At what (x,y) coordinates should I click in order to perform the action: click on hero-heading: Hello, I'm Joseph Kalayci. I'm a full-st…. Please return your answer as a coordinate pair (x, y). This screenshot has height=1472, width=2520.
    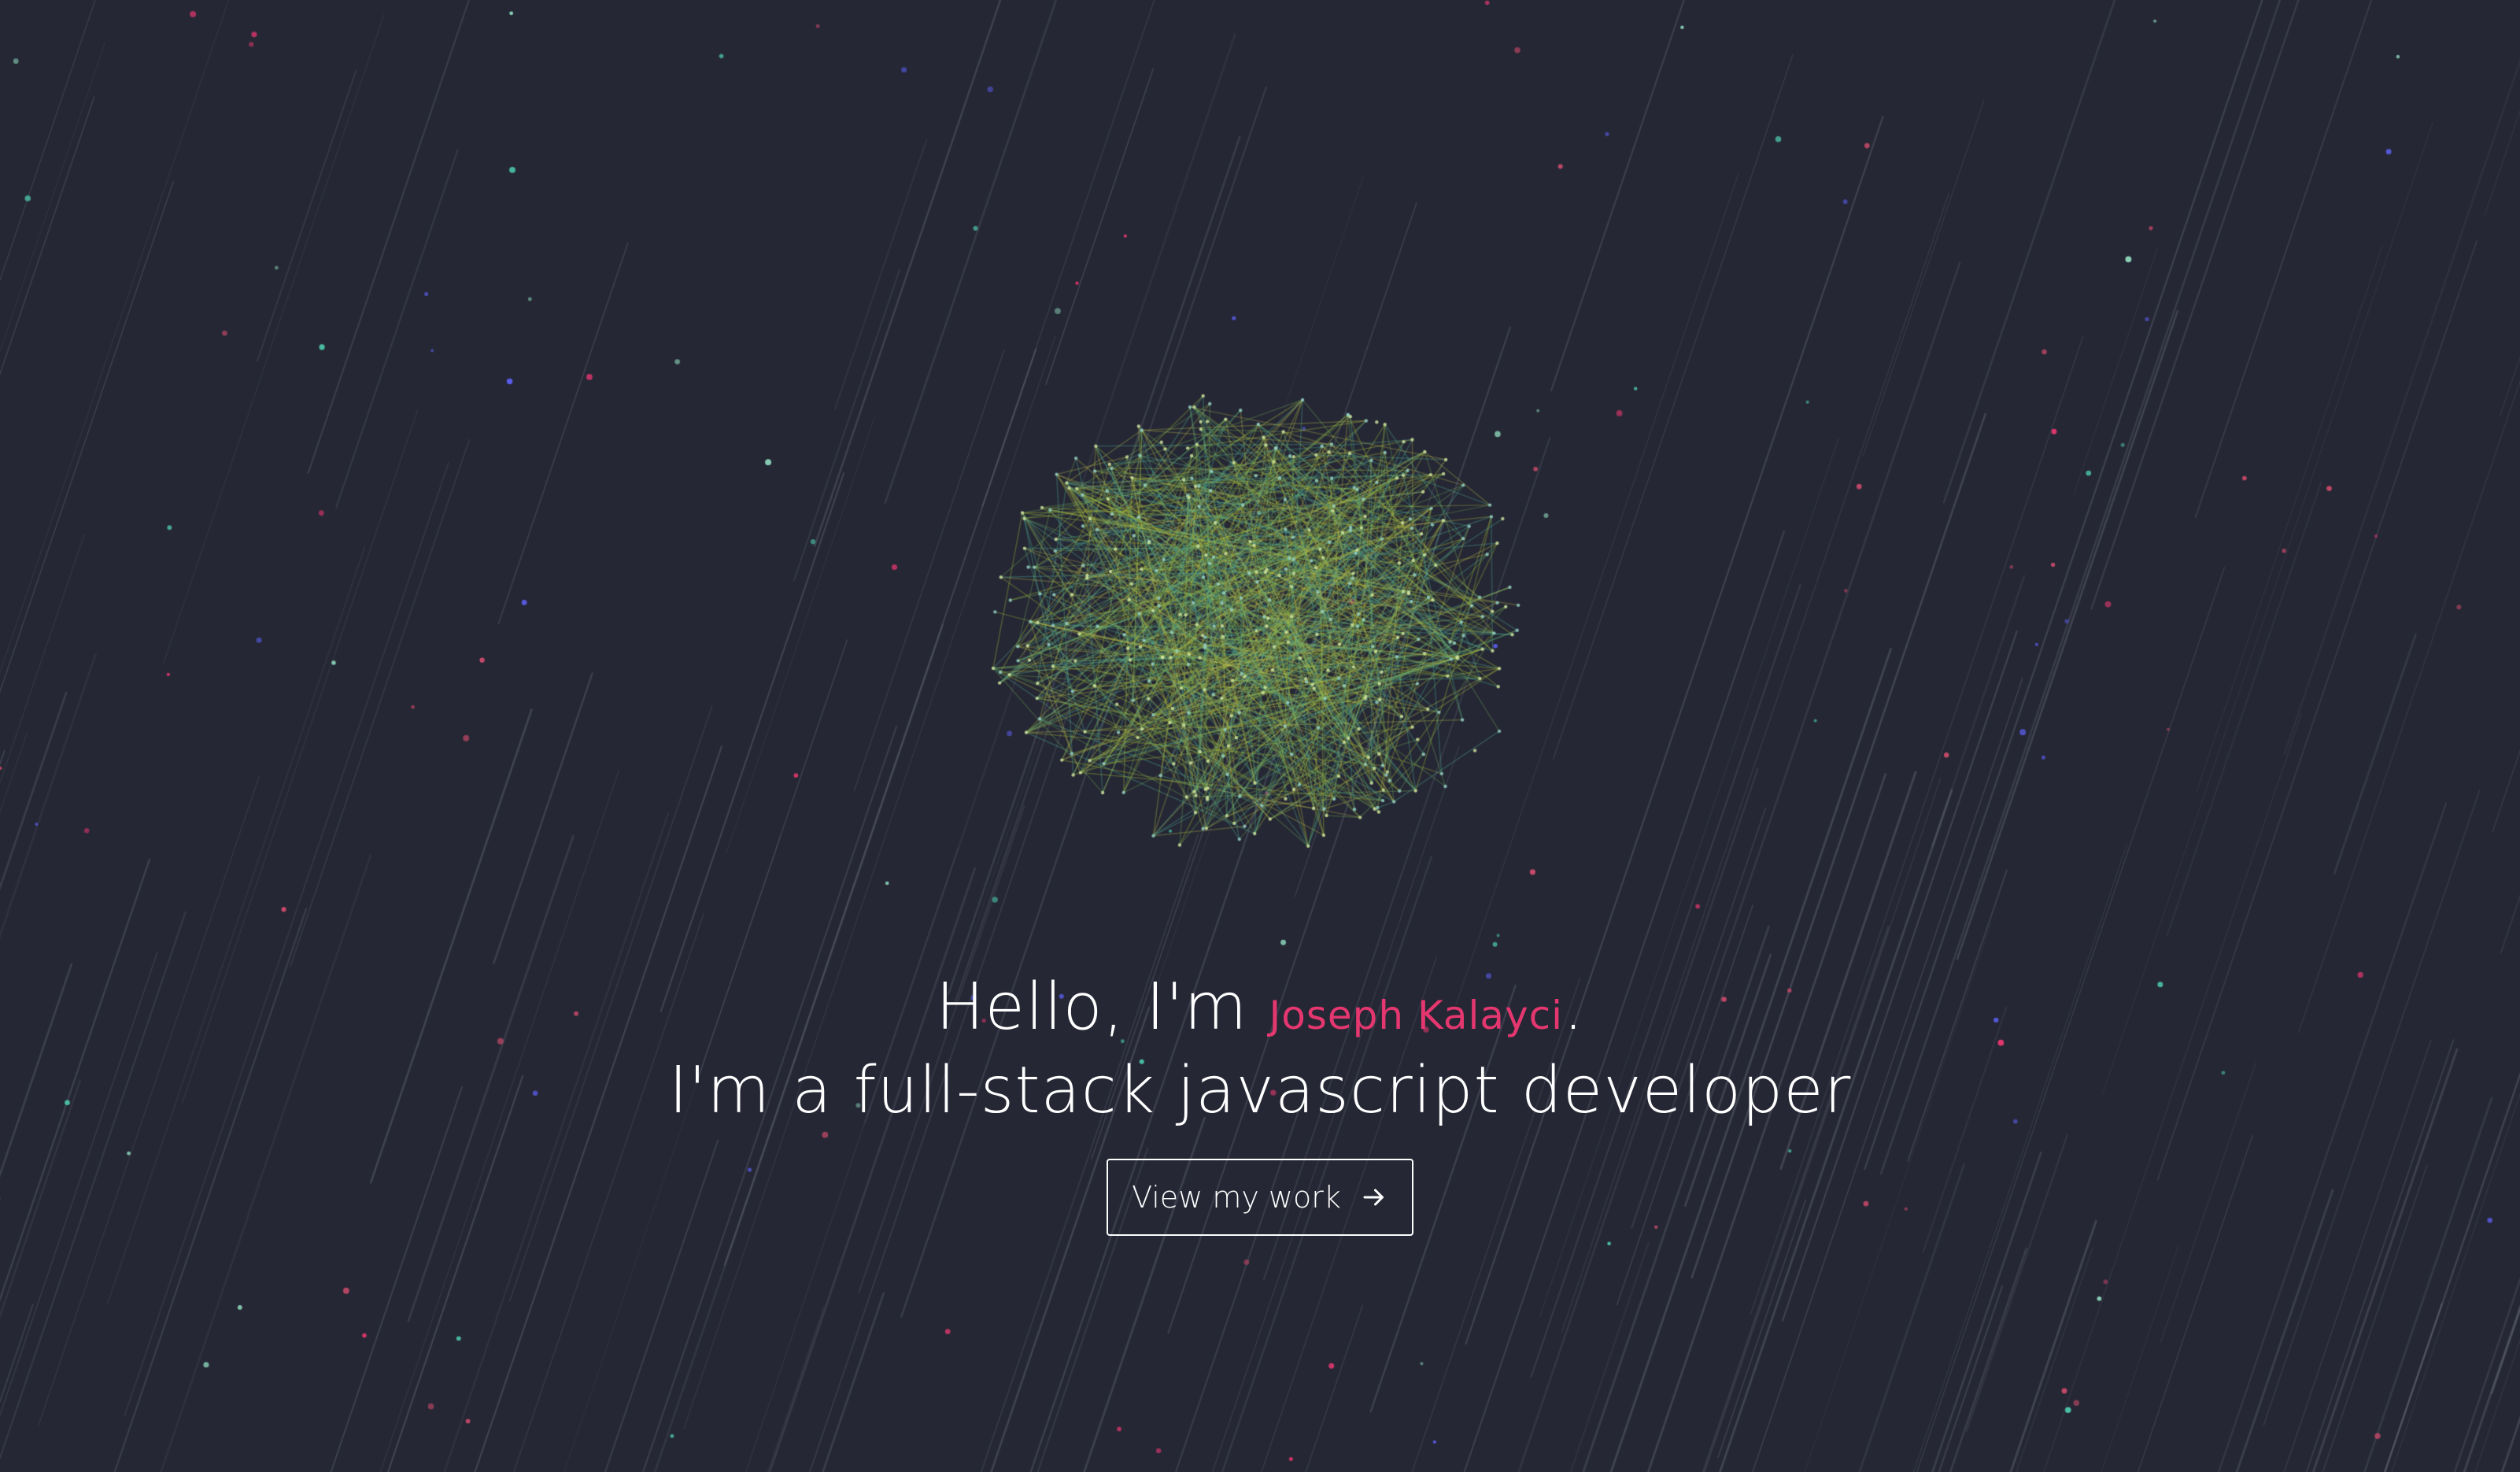
    Looking at the image, I should click on (1260, 1049).